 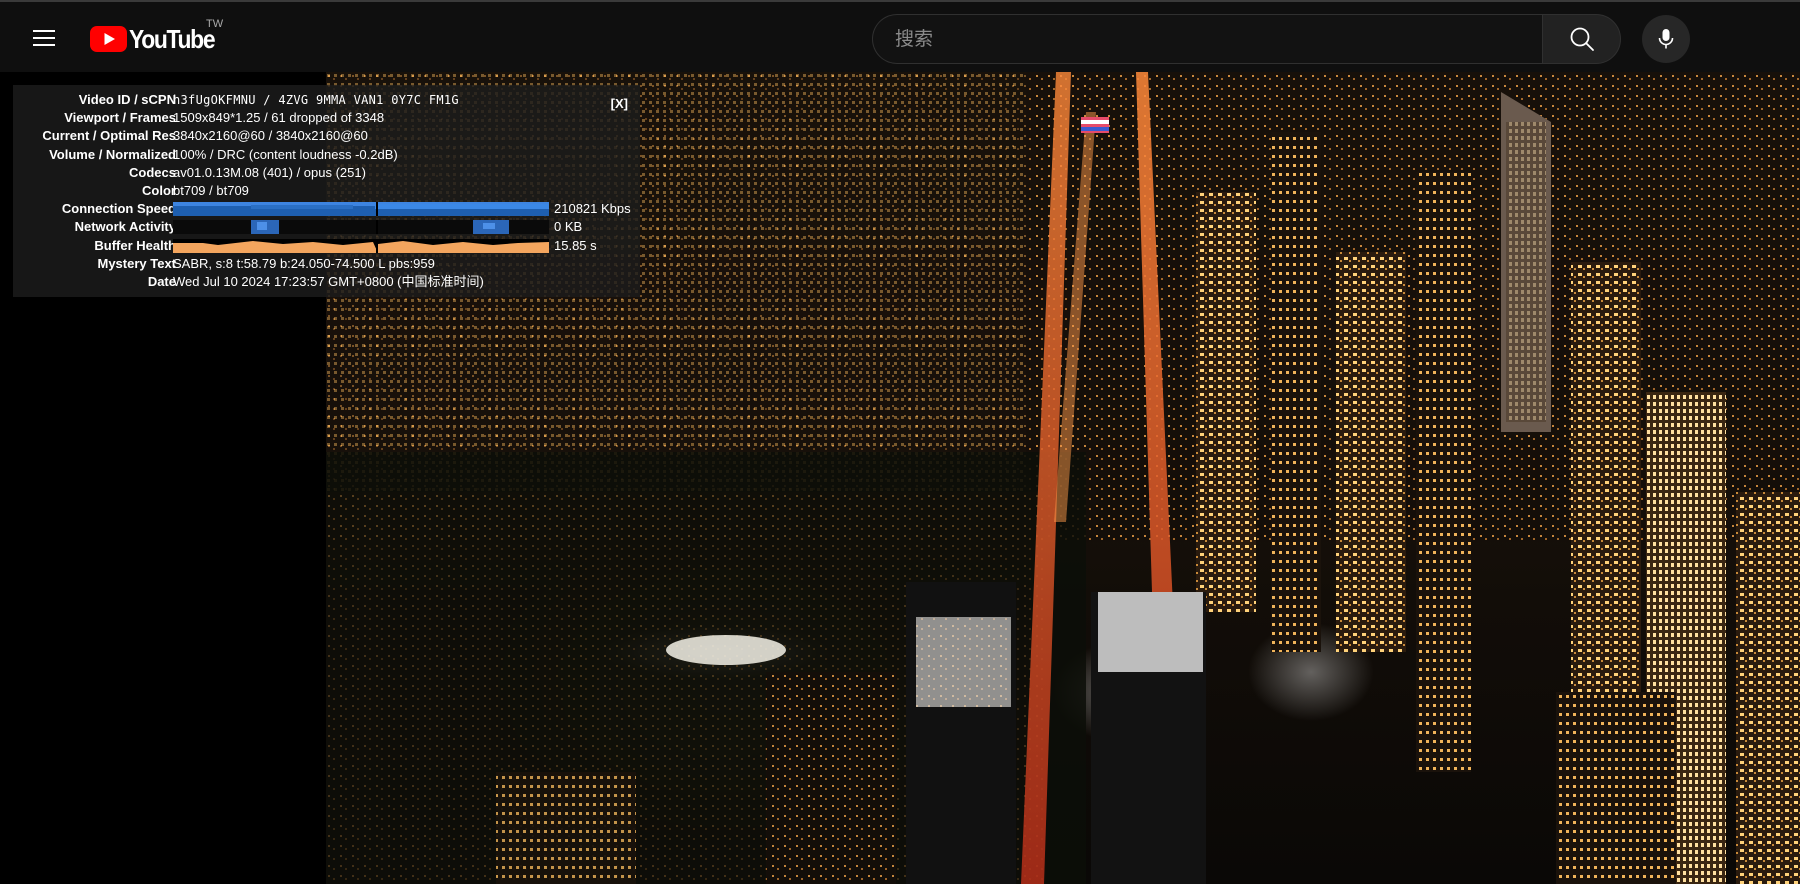 What do you see at coordinates (270, 136) in the screenshot?
I see `stats-value: 3840x2160@60 / 3840x2160@60` at bounding box center [270, 136].